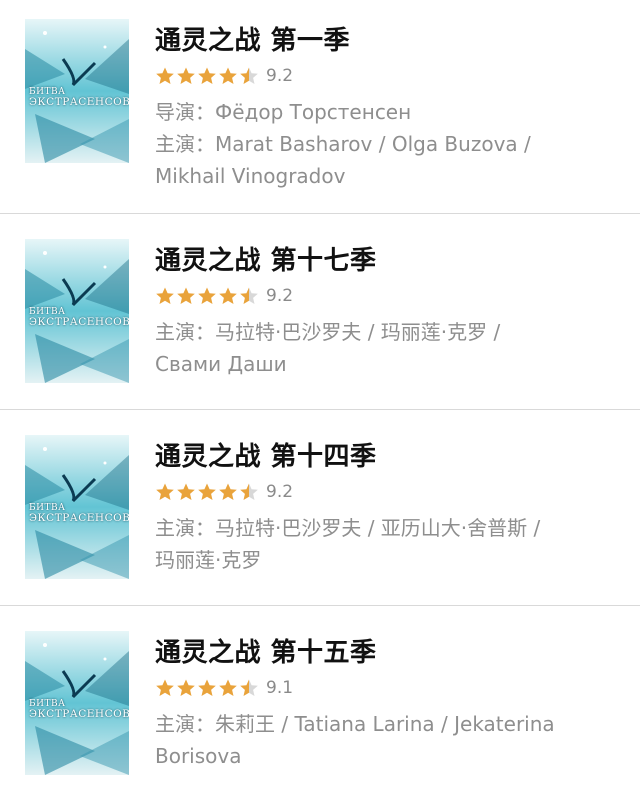  What do you see at coordinates (266, 258) in the screenshot?
I see `movie-title: 通灵之战 第十七季` at bounding box center [266, 258].